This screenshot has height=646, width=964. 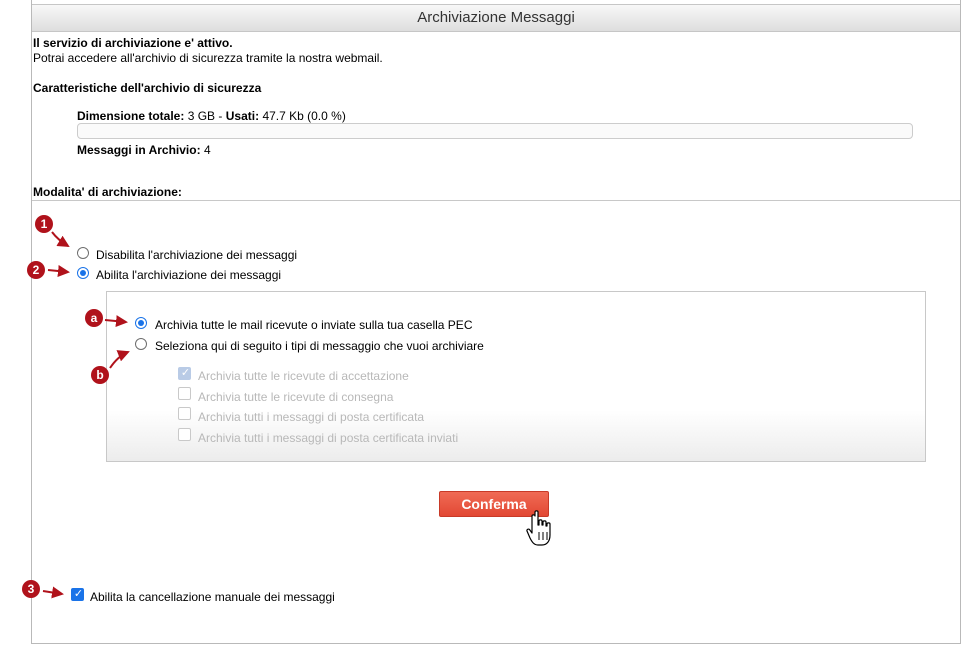 I want to click on annotation-marker-a: a, so click(x=94, y=318).